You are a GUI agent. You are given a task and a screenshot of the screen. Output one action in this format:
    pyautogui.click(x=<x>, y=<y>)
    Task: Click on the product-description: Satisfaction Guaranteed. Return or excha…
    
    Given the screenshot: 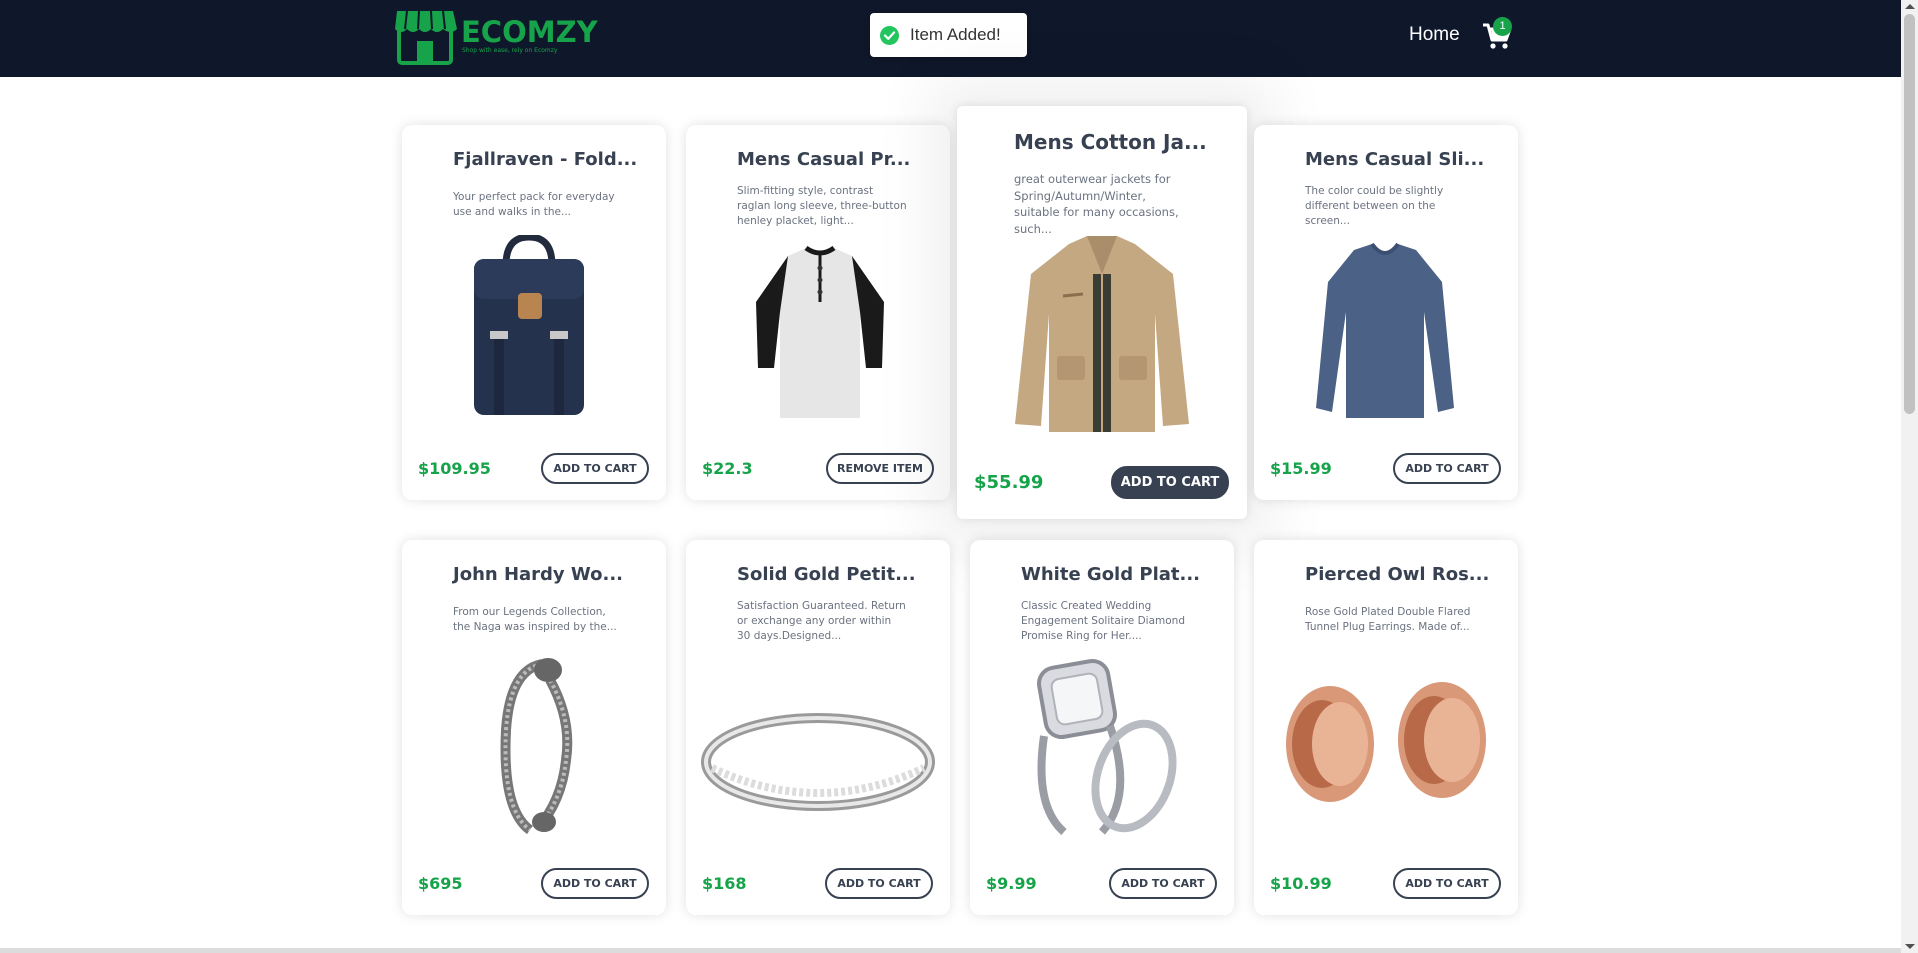 What is the action you would take?
    pyautogui.click(x=821, y=621)
    